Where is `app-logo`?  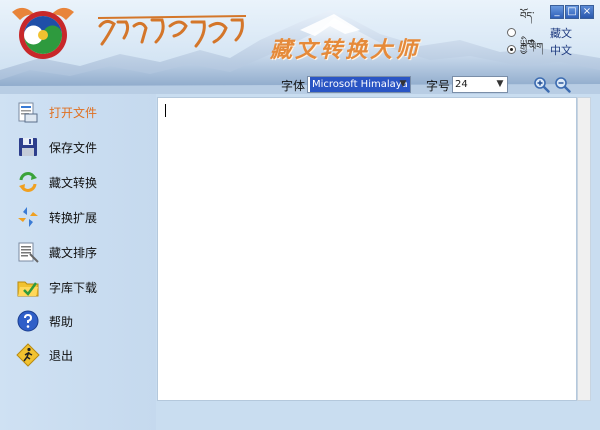 app-logo is located at coordinates (43, 33).